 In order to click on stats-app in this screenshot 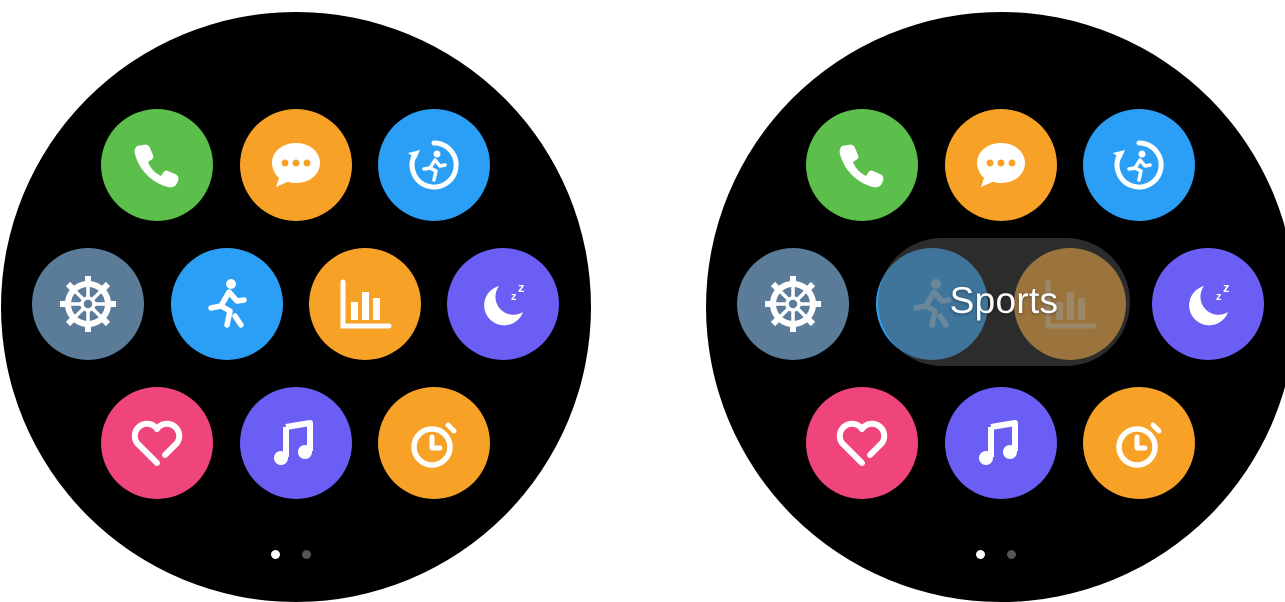, I will do `click(365, 304)`.